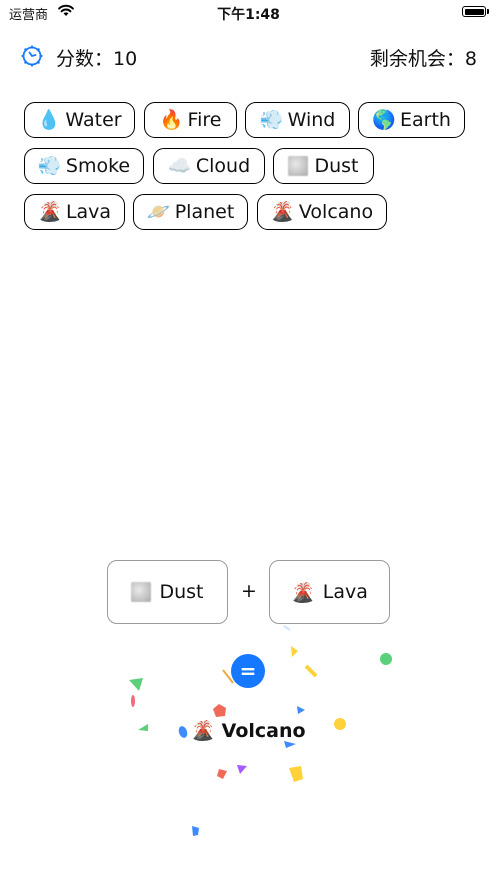  What do you see at coordinates (93, 120) in the screenshot?
I see `element-label: Water` at bounding box center [93, 120].